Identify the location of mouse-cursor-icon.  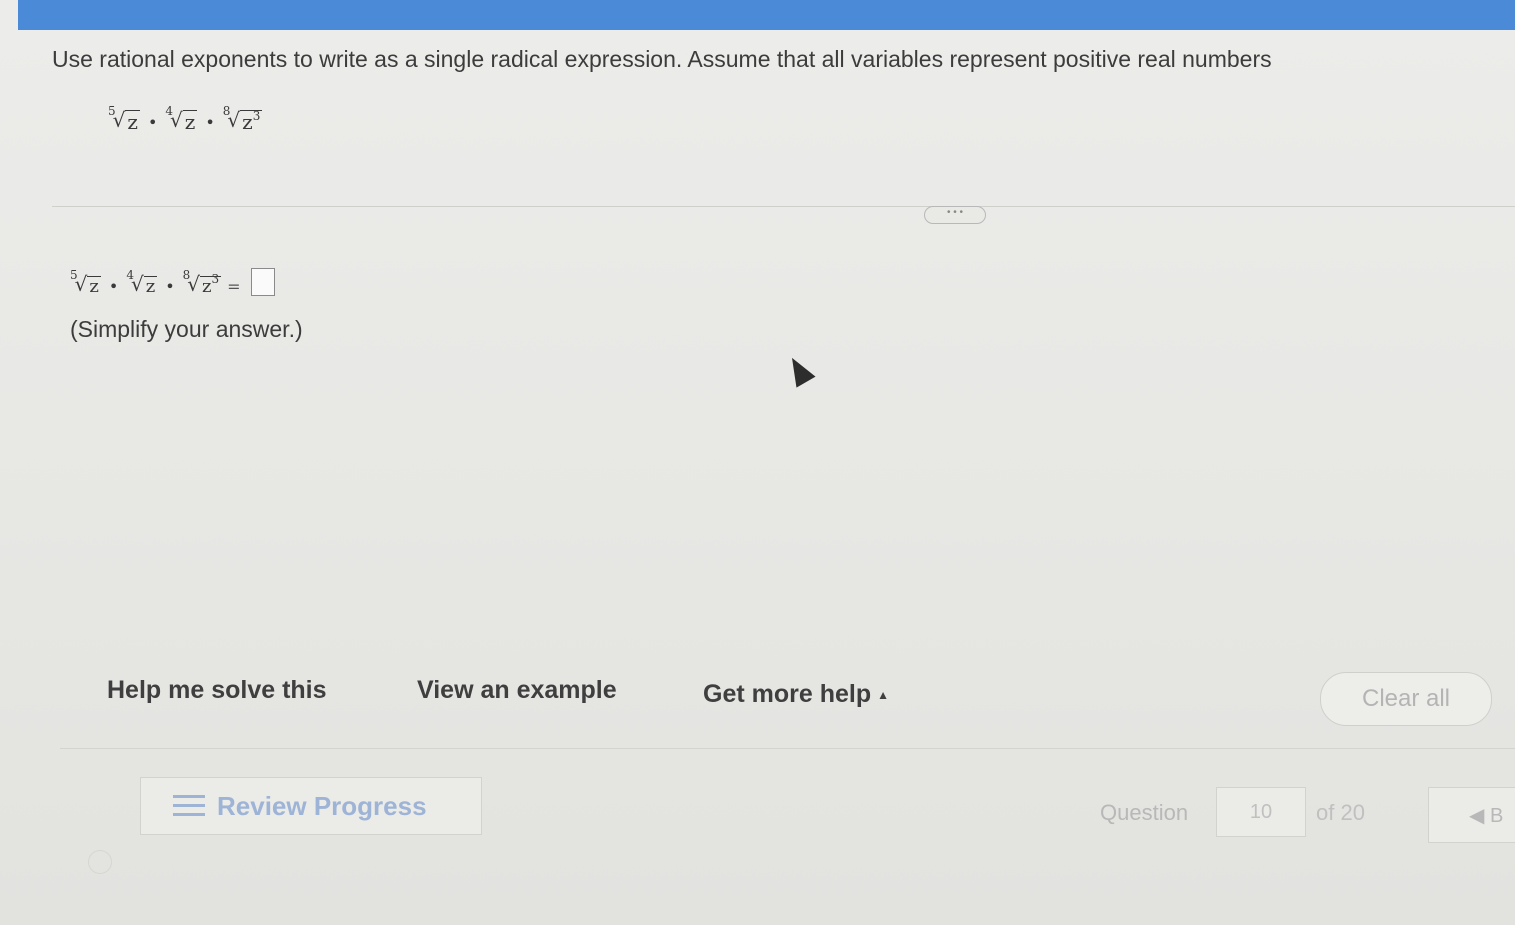
(799, 370).